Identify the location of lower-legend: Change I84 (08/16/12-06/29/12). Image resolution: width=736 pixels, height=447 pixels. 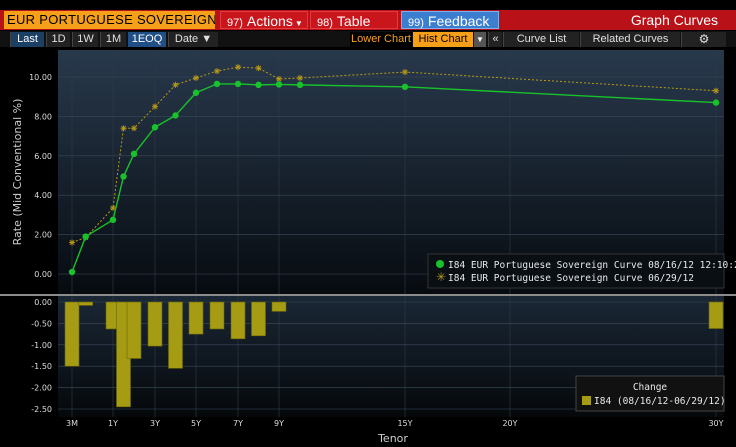
(650, 393).